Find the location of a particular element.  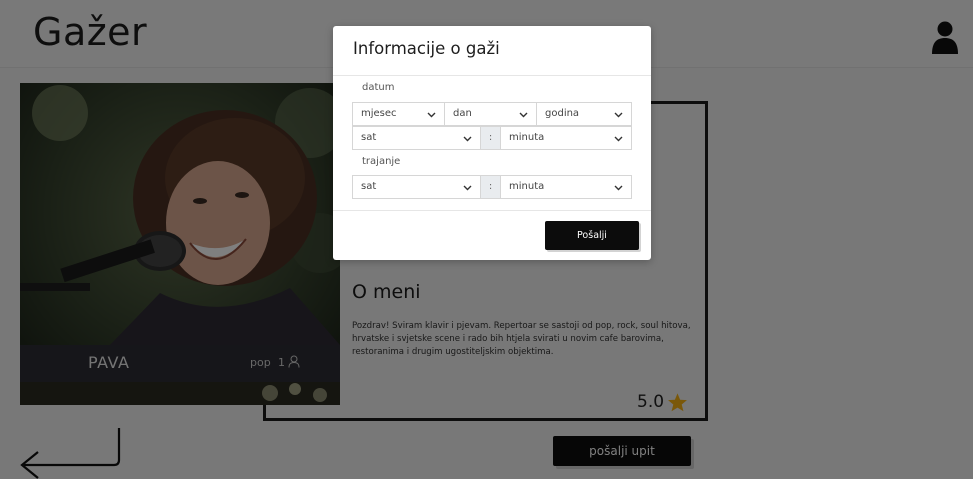

modal-footer: Pošalji is located at coordinates (492, 235).